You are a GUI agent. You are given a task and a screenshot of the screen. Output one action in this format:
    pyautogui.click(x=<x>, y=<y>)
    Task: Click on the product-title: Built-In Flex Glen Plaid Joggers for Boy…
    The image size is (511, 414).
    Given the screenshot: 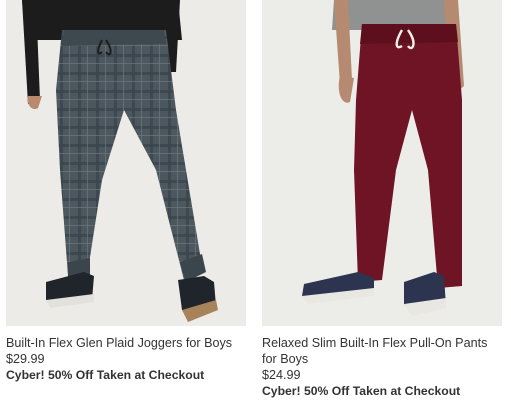 What is the action you would take?
    pyautogui.click(x=126, y=343)
    